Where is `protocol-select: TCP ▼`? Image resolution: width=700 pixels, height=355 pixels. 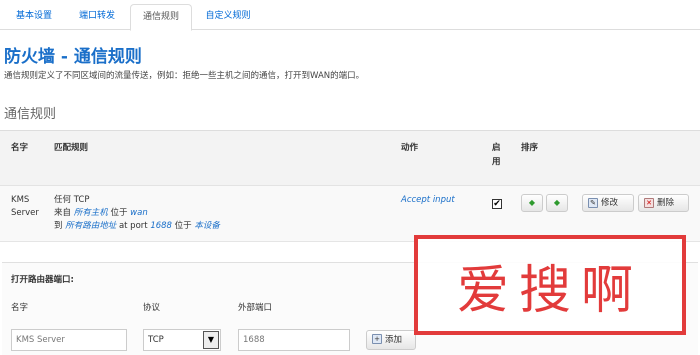 protocol-select: TCP ▼ is located at coordinates (182, 340).